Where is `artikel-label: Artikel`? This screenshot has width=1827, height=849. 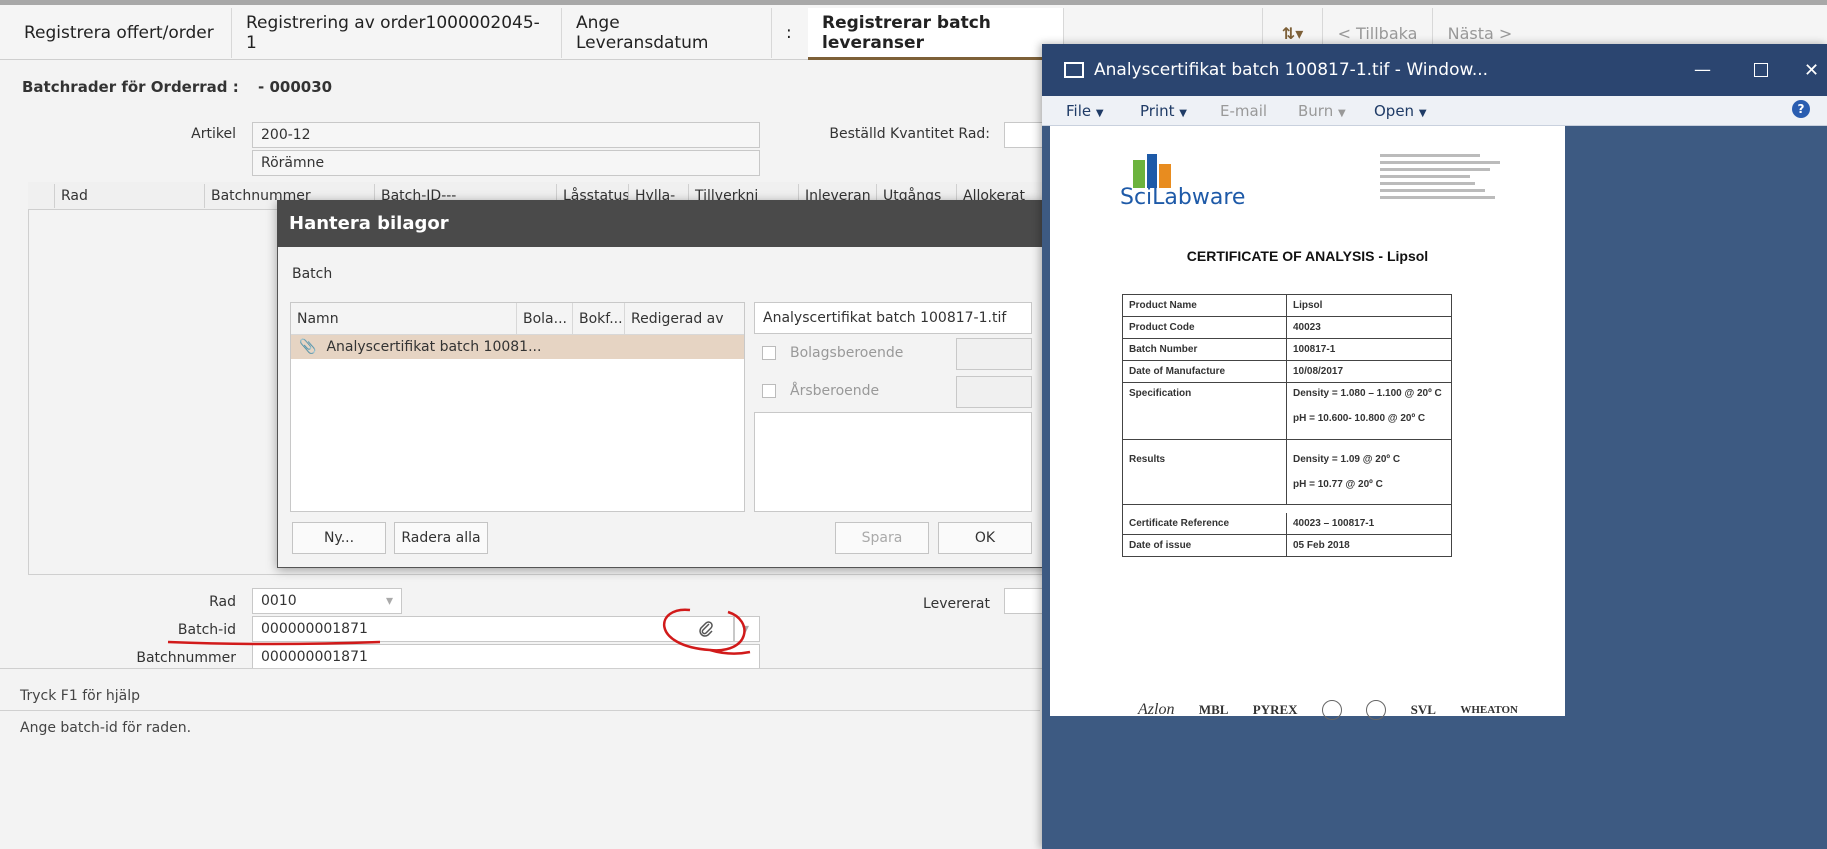 artikel-label: Artikel is located at coordinates (213, 134).